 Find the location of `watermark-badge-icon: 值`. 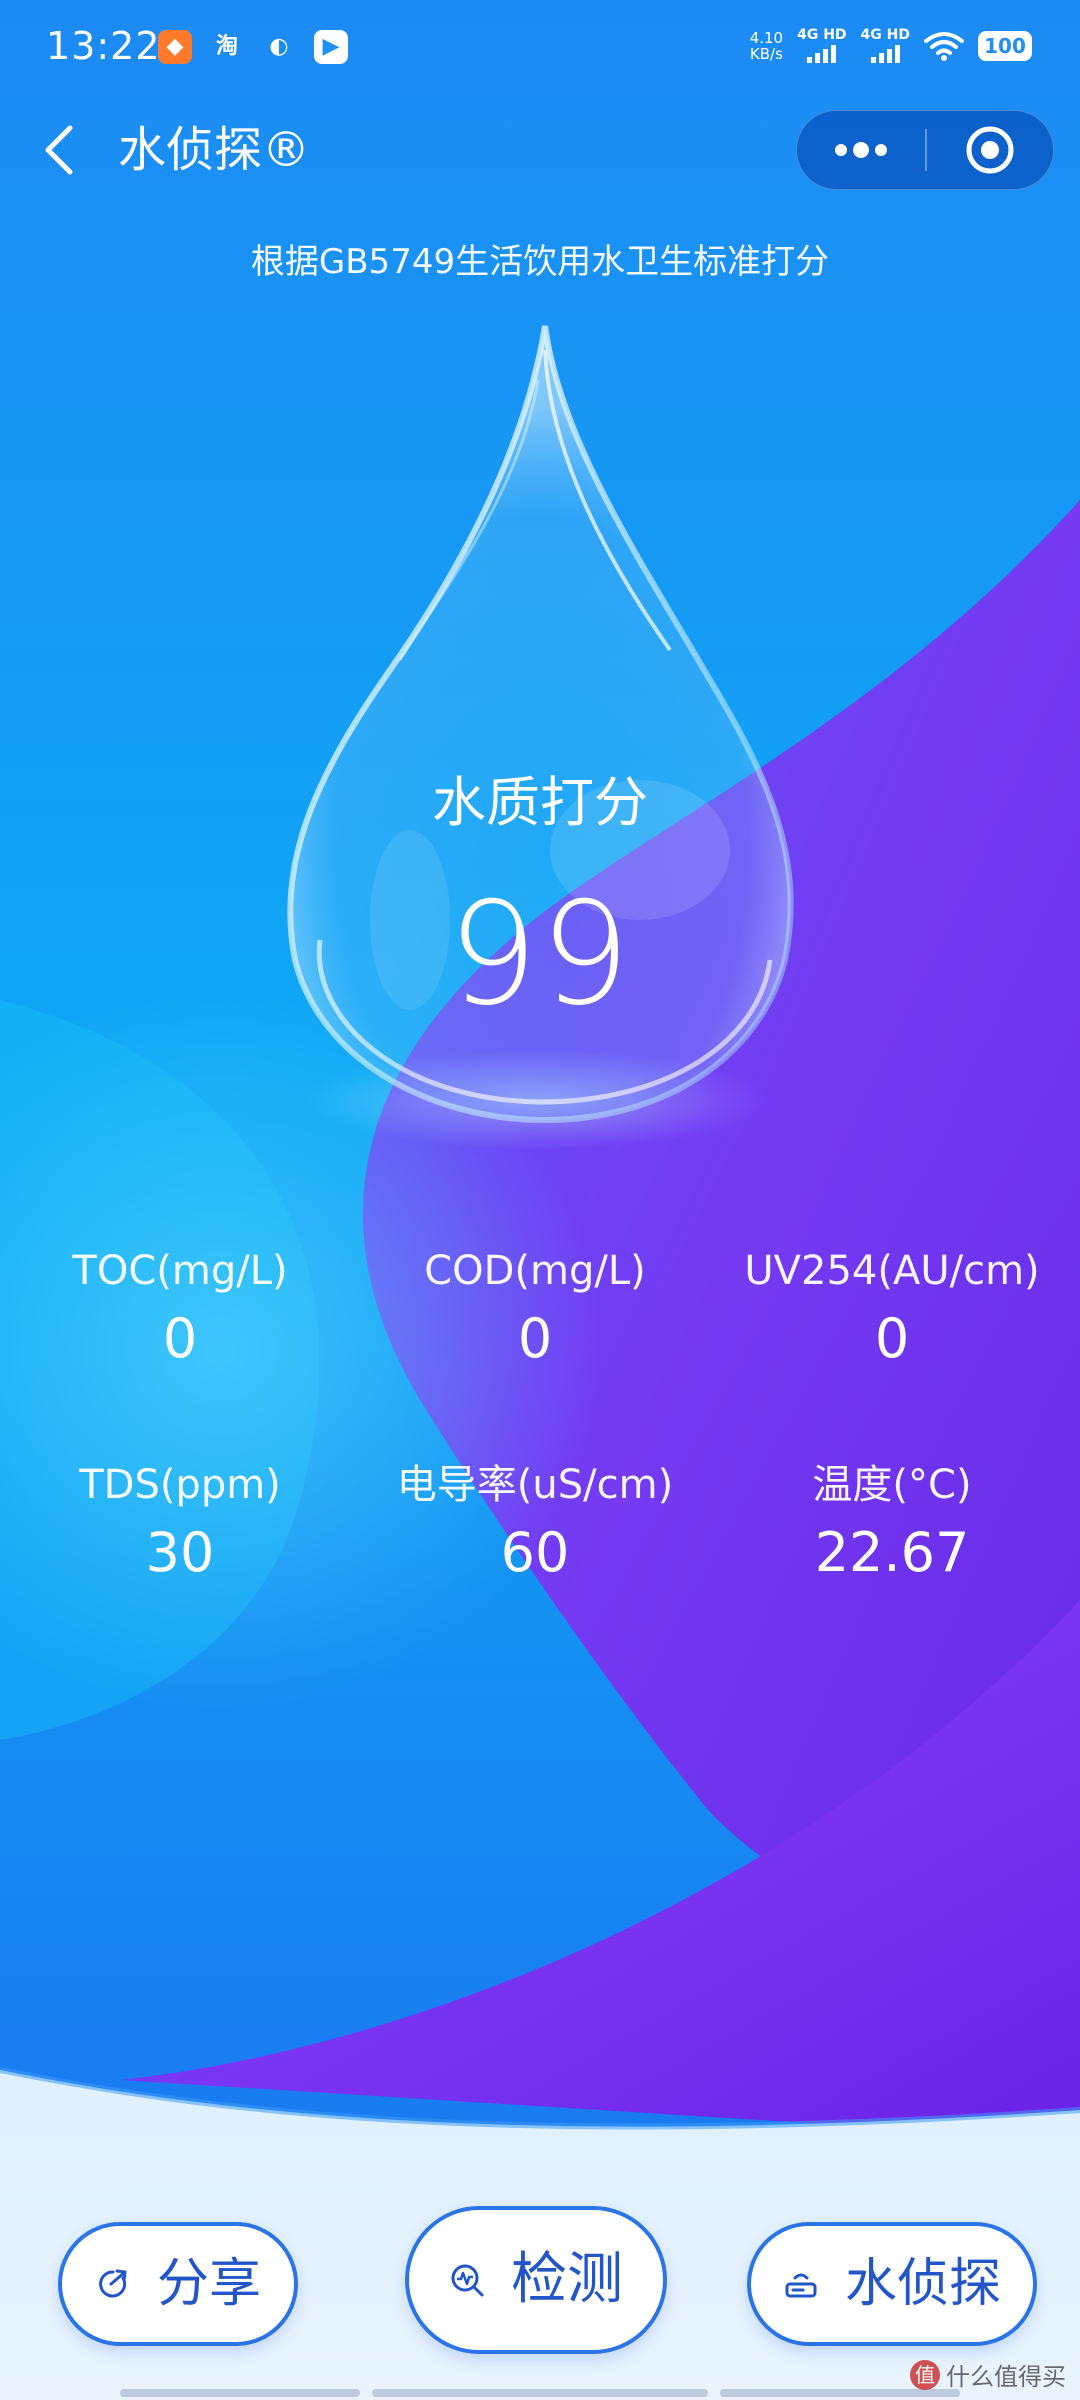

watermark-badge-icon: 值 is located at coordinates (925, 2374).